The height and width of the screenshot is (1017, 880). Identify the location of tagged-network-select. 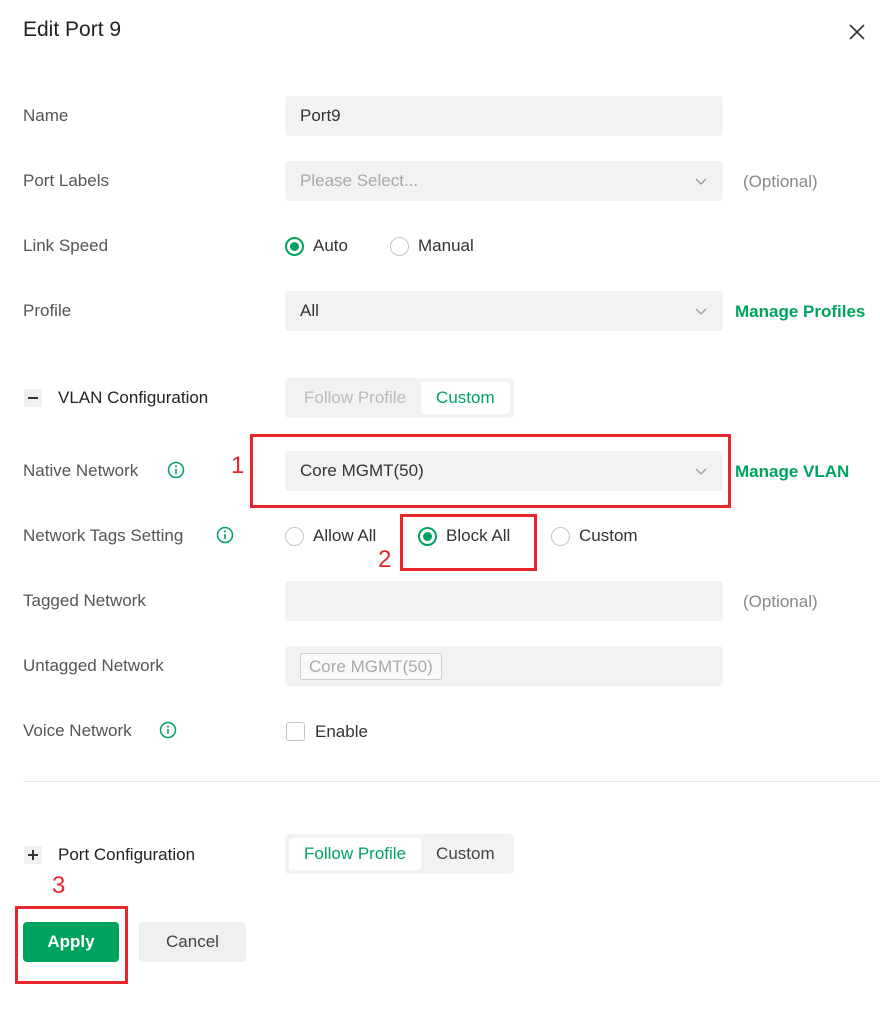
(504, 601).